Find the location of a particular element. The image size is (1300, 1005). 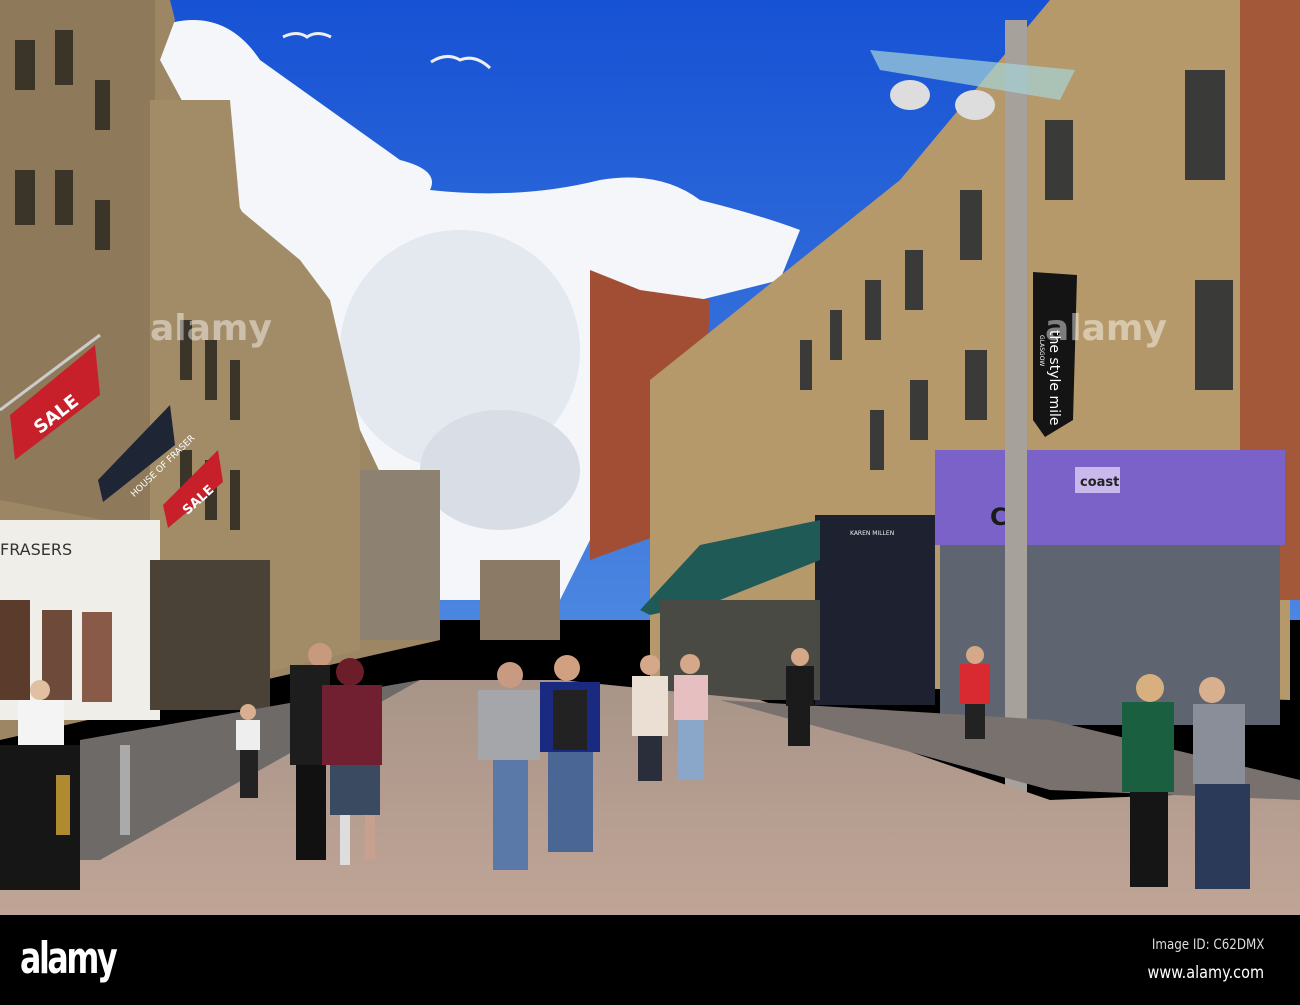

watermark-footer: alamy Image ID: C62DMX www.alamy.com is located at coordinates (650, 960).